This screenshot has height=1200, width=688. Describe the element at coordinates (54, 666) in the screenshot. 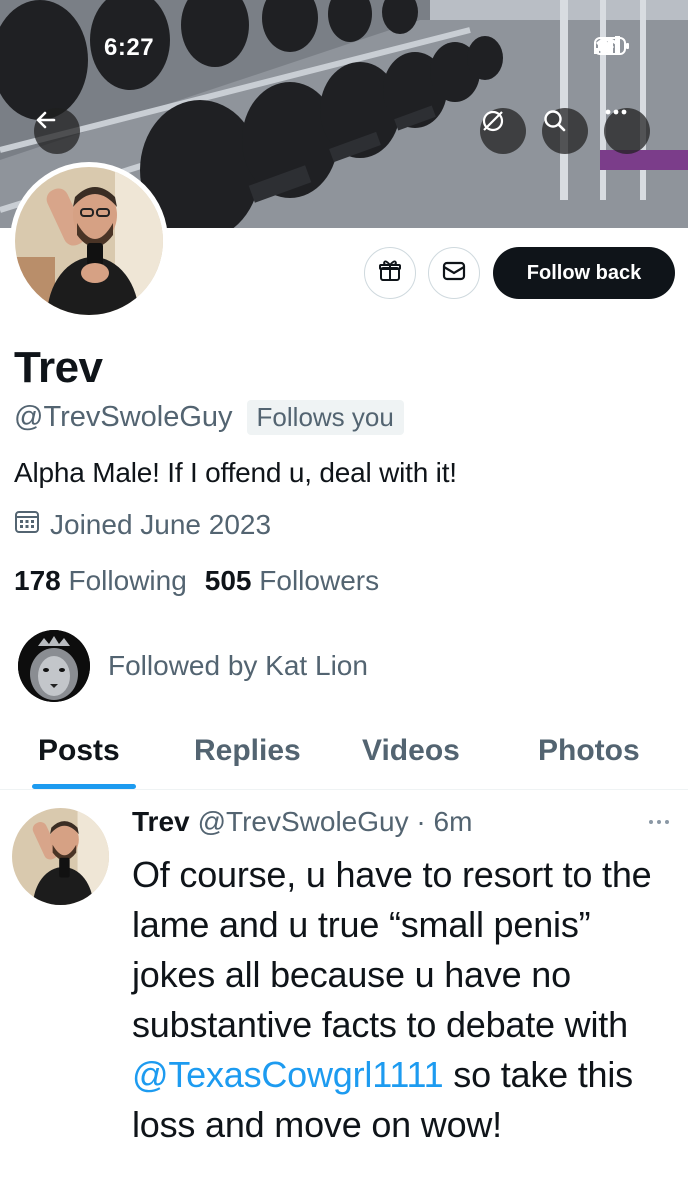

I see `follower-avatar` at that location.